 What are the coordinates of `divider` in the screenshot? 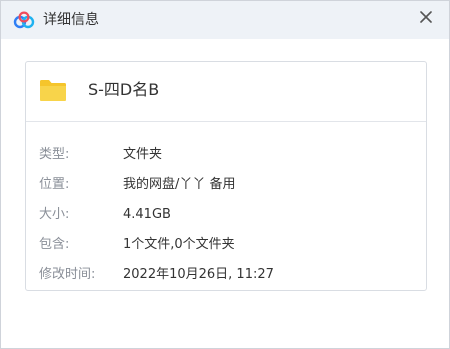 It's located at (226, 121).